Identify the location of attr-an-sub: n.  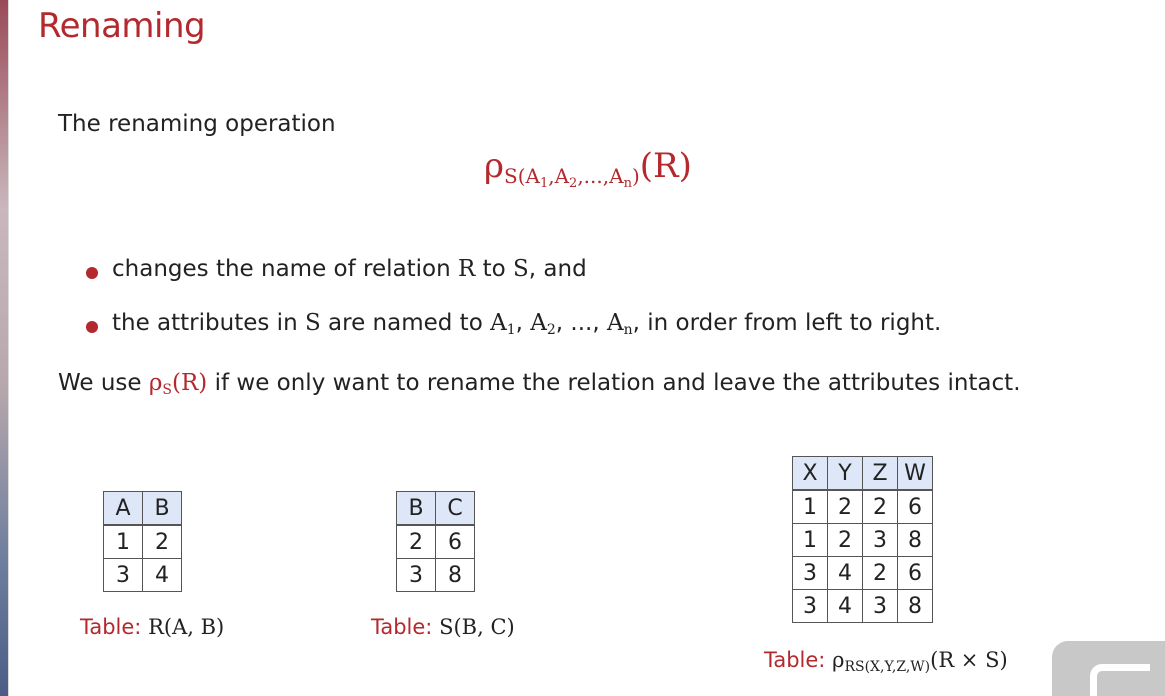
(628, 330).